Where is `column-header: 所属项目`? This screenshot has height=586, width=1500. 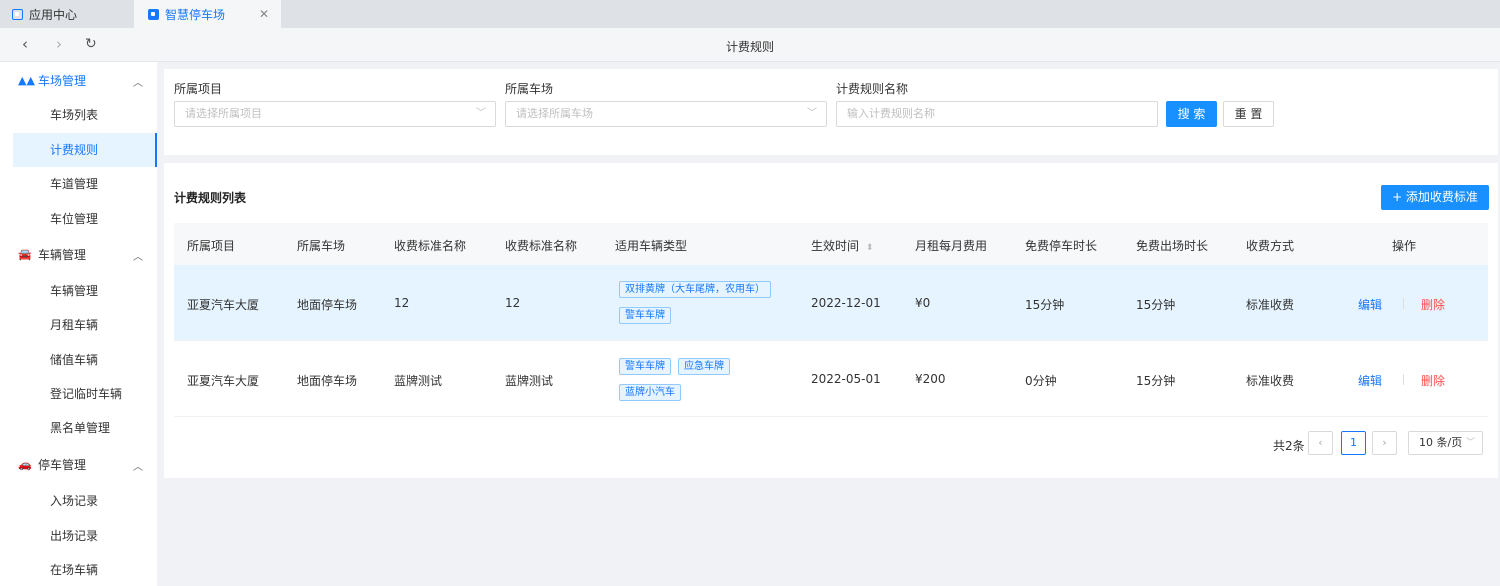
column-header: 所属项目 is located at coordinates (211, 246).